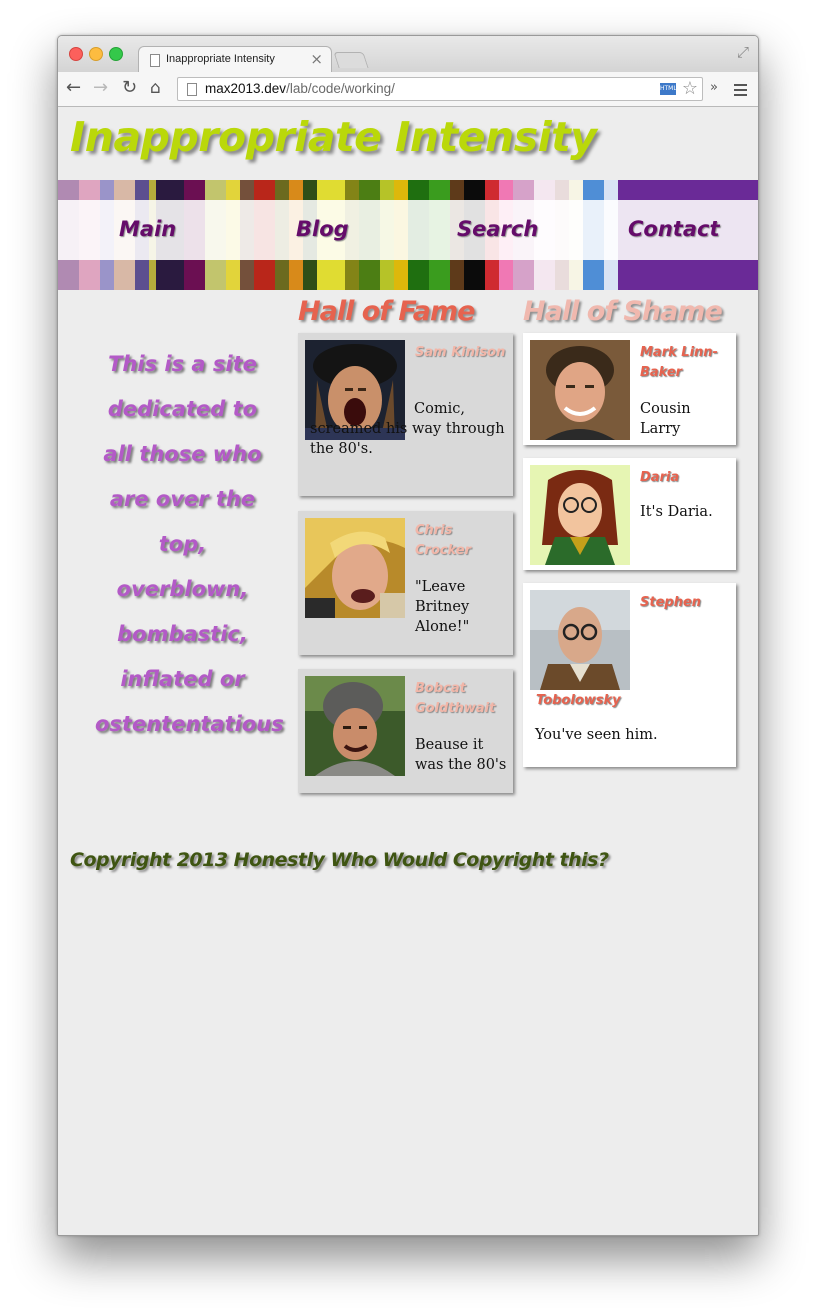 This screenshot has width=814, height=1314. What do you see at coordinates (129, 88) in the screenshot?
I see `reload-icon: ↻` at bounding box center [129, 88].